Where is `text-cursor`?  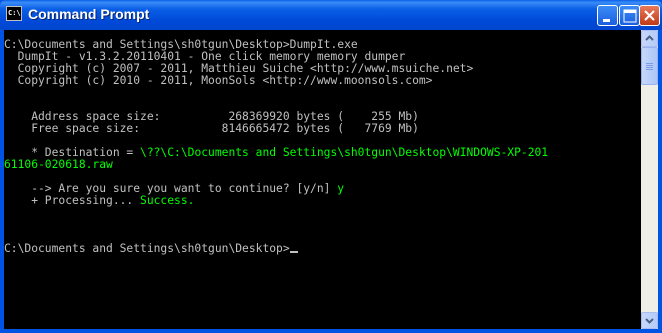
text-cursor is located at coordinates (293, 252).